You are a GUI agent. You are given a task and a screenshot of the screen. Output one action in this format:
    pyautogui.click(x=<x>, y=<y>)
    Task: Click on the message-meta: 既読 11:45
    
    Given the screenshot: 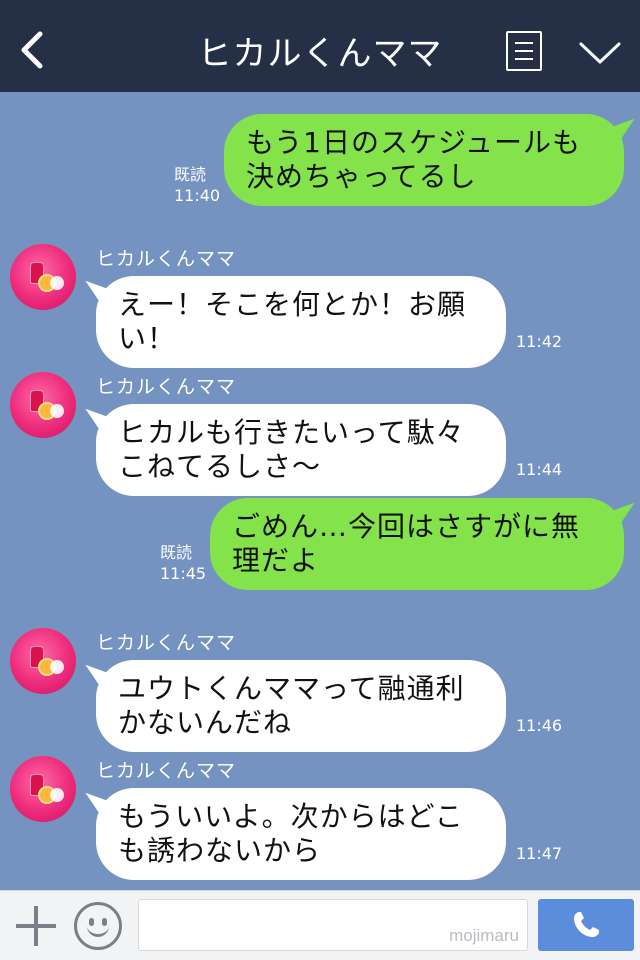 What is the action you would take?
    pyautogui.click(x=183, y=563)
    